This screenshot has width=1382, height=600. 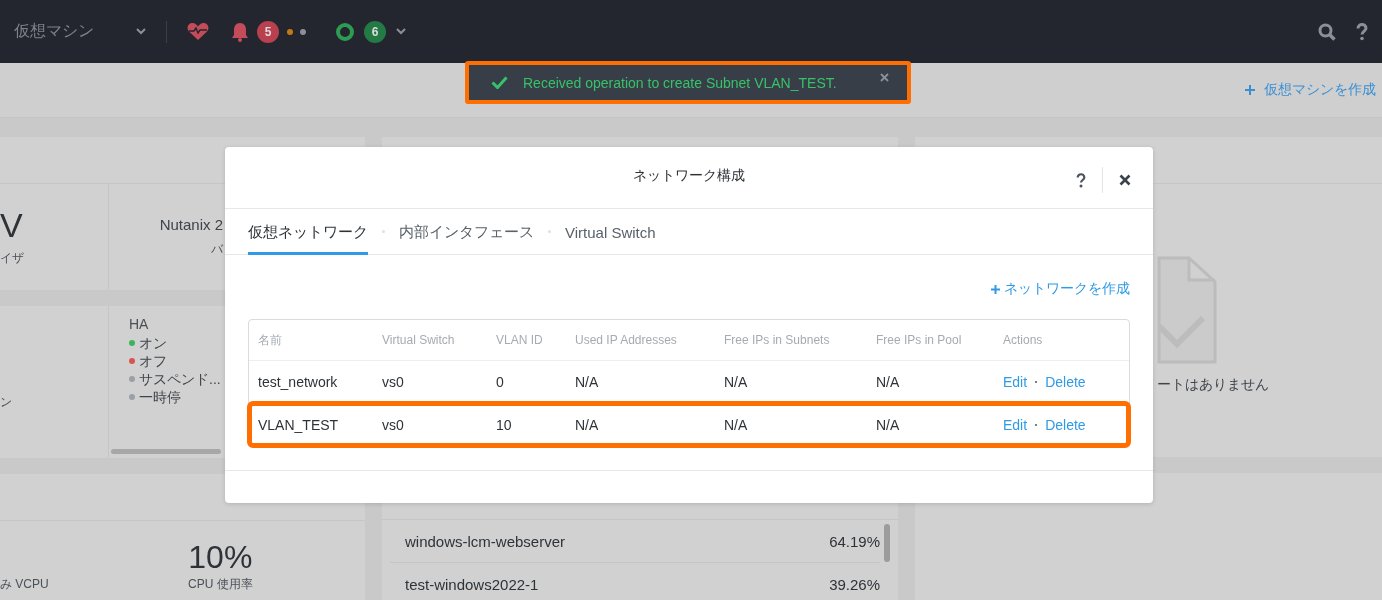 What do you see at coordinates (375, 31) in the screenshot?
I see `task-count-badge: 6` at bounding box center [375, 31].